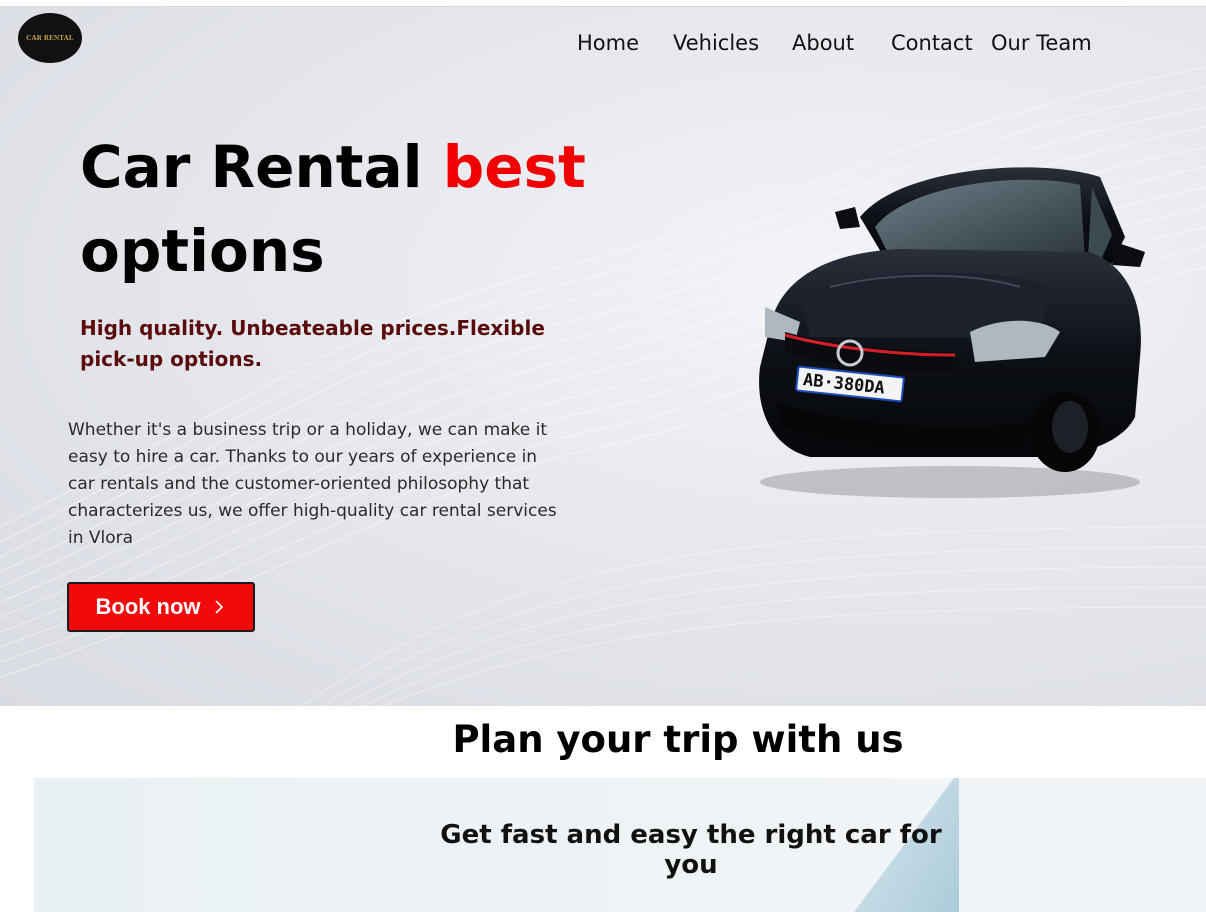 The height and width of the screenshot is (912, 1206). What do you see at coordinates (932, 43) in the screenshot?
I see `nav-contact: Contact` at bounding box center [932, 43].